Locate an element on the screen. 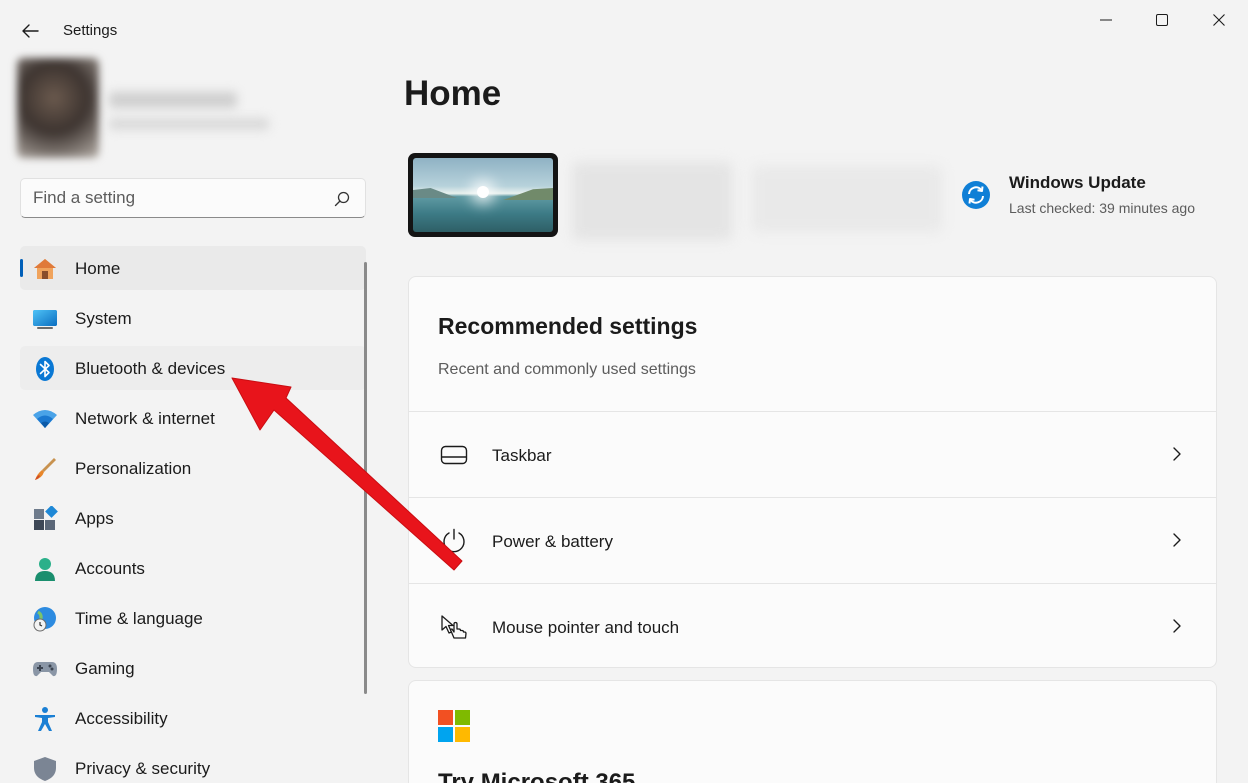  card-title: Recommended settings is located at coordinates (568, 326).